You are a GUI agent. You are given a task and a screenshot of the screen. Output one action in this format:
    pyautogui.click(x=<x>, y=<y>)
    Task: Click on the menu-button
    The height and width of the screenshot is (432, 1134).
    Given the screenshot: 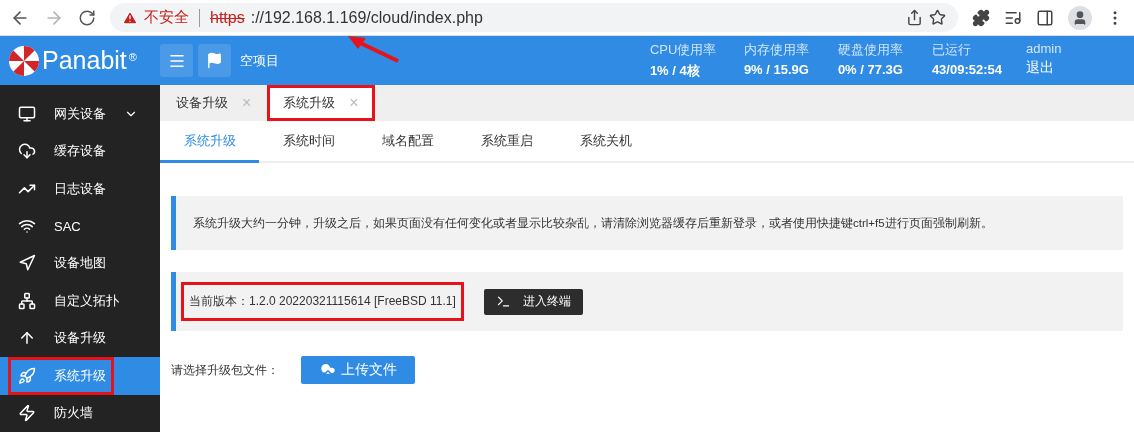 What is the action you would take?
    pyautogui.click(x=176, y=60)
    